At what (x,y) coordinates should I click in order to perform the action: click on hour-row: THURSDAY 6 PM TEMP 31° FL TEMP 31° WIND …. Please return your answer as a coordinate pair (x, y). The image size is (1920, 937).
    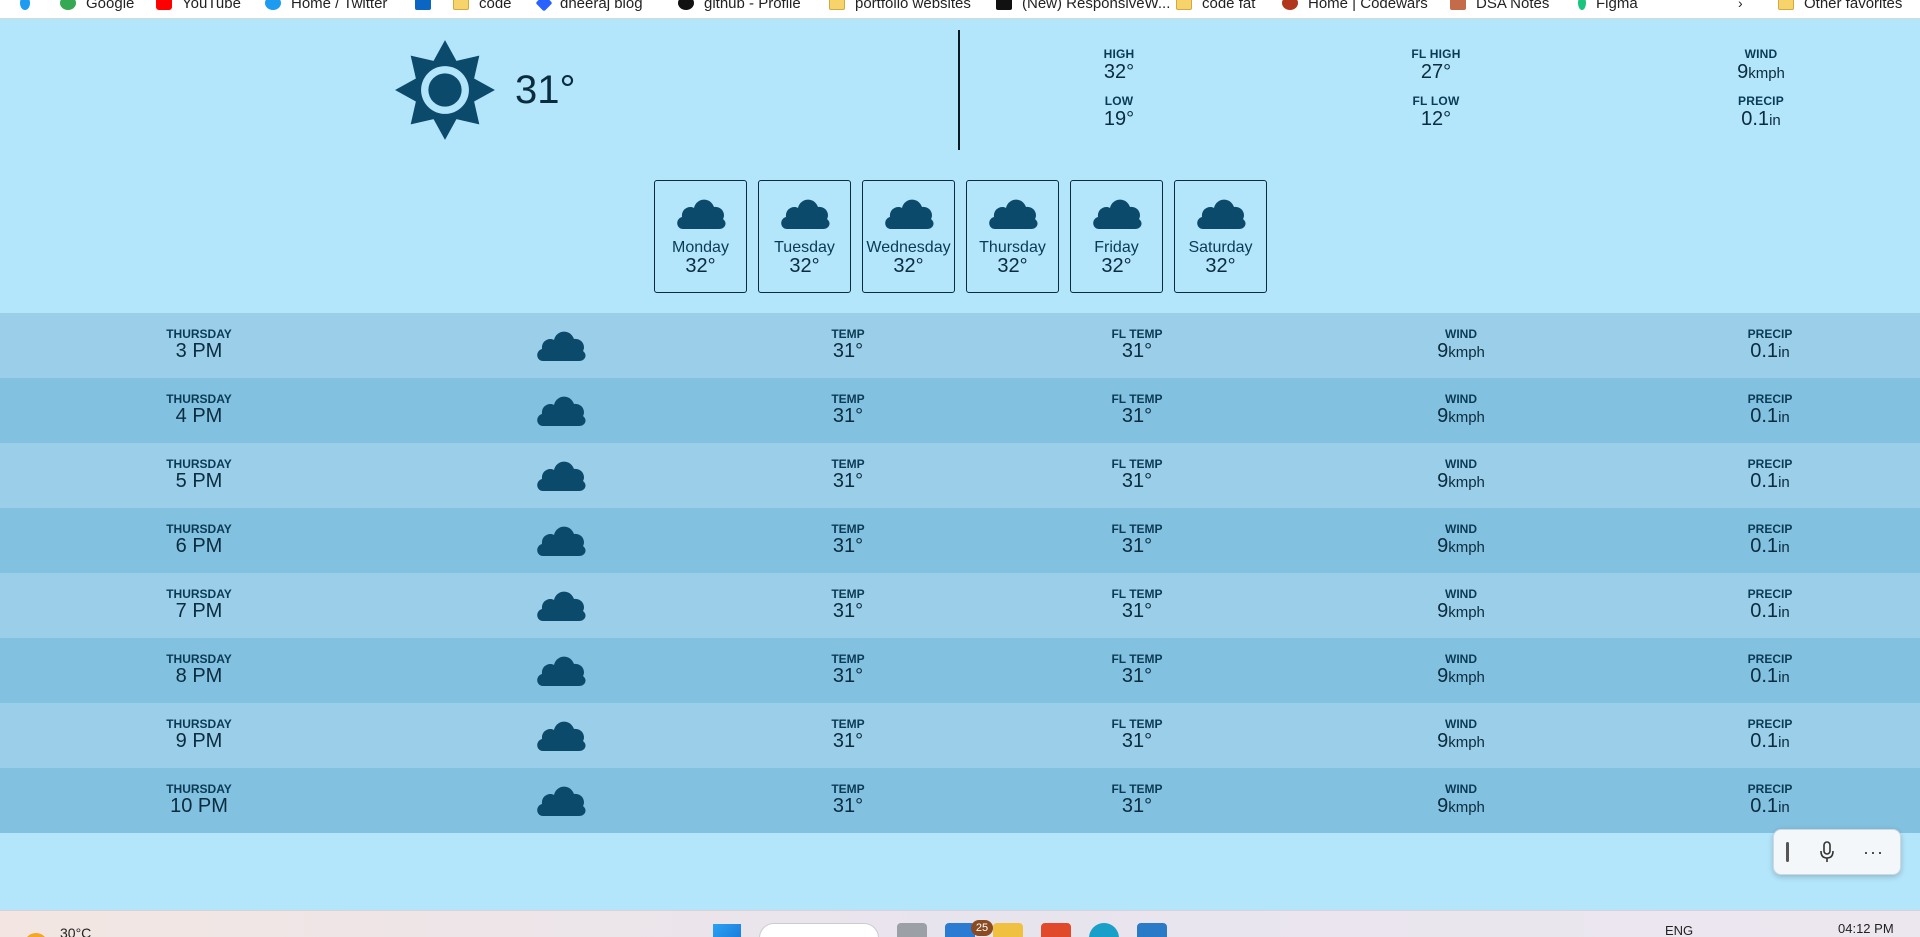
    Looking at the image, I should click on (960, 540).